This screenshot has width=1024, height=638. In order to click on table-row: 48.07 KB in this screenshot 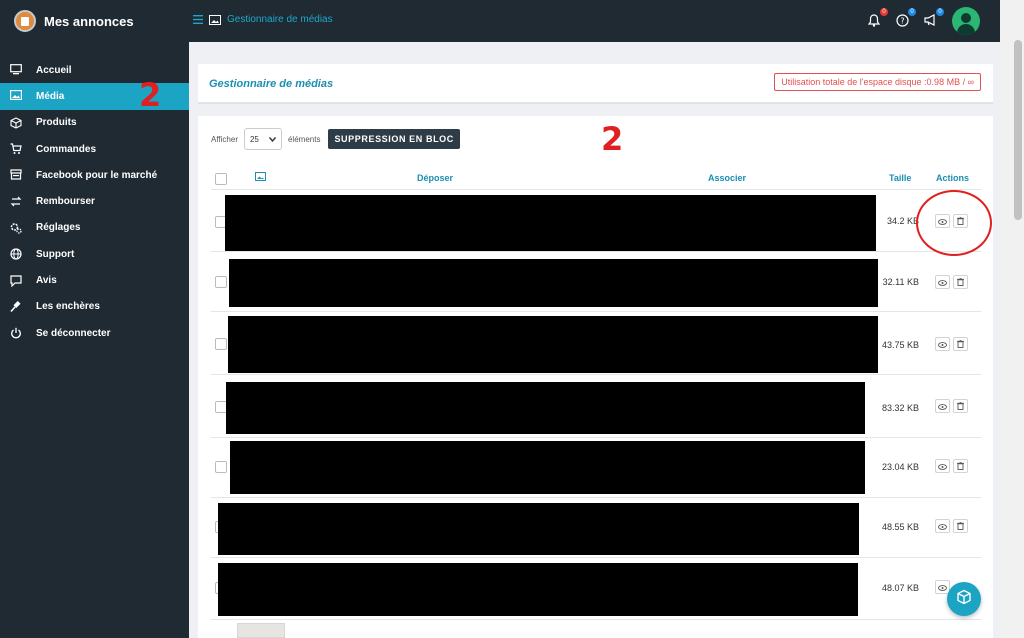, I will do `click(596, 589)`.